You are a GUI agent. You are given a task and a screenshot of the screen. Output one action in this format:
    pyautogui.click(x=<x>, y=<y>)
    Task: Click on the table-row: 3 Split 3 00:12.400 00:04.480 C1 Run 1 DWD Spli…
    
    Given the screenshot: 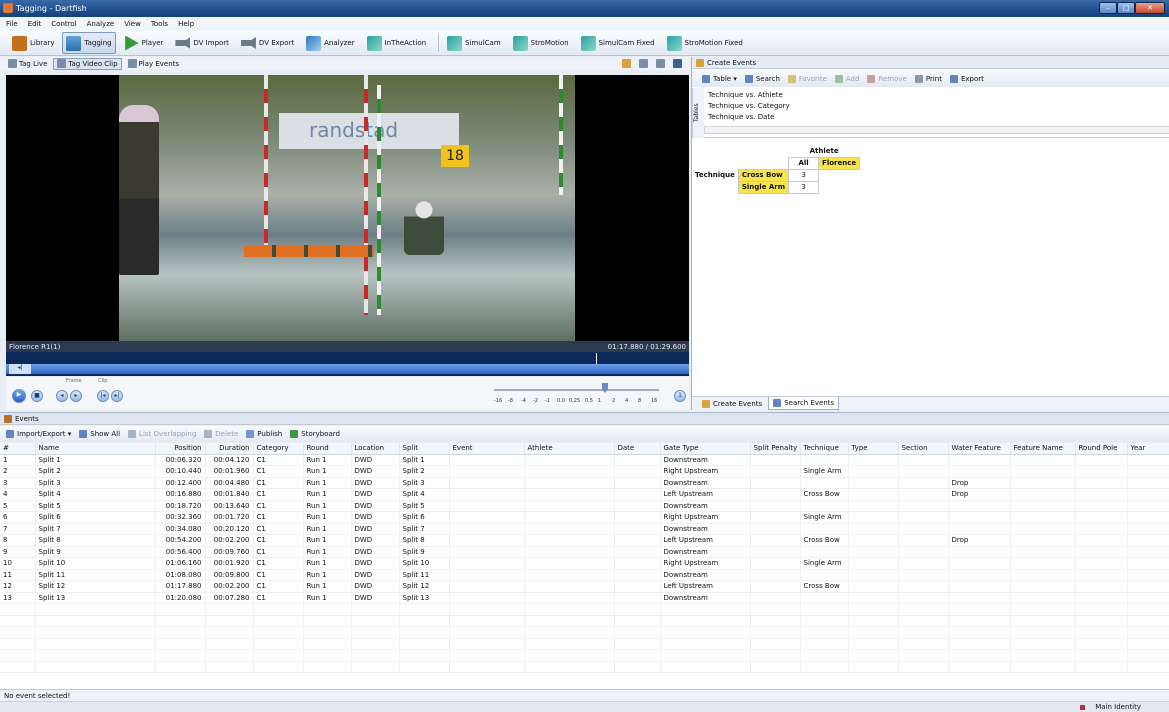 What is the action you would take?
    pyautogui.click(x=584, y=483)
    